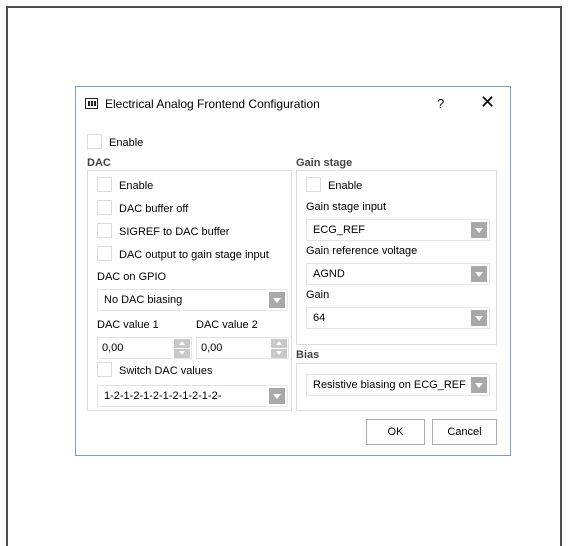  What do you see at coordinates (104, 369) in the screenshot?
I see `switch-dac-values-checkbox` at bounding box center [104, 369].